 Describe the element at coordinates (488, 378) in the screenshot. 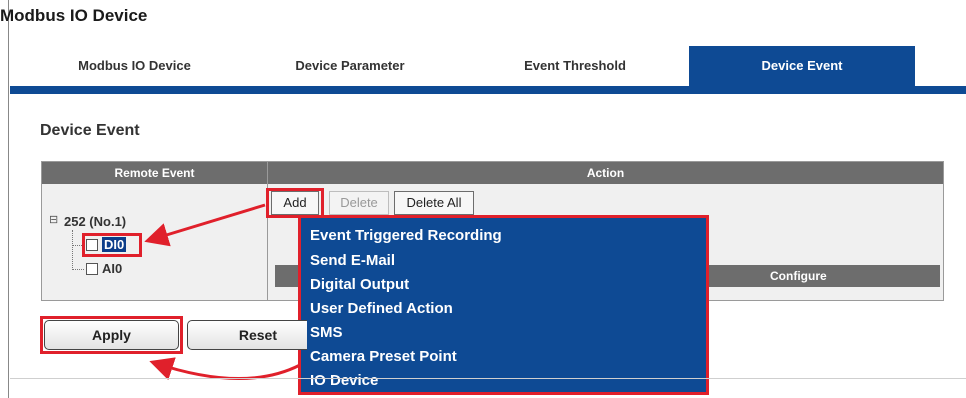

I see `bottom-divider` at that location.